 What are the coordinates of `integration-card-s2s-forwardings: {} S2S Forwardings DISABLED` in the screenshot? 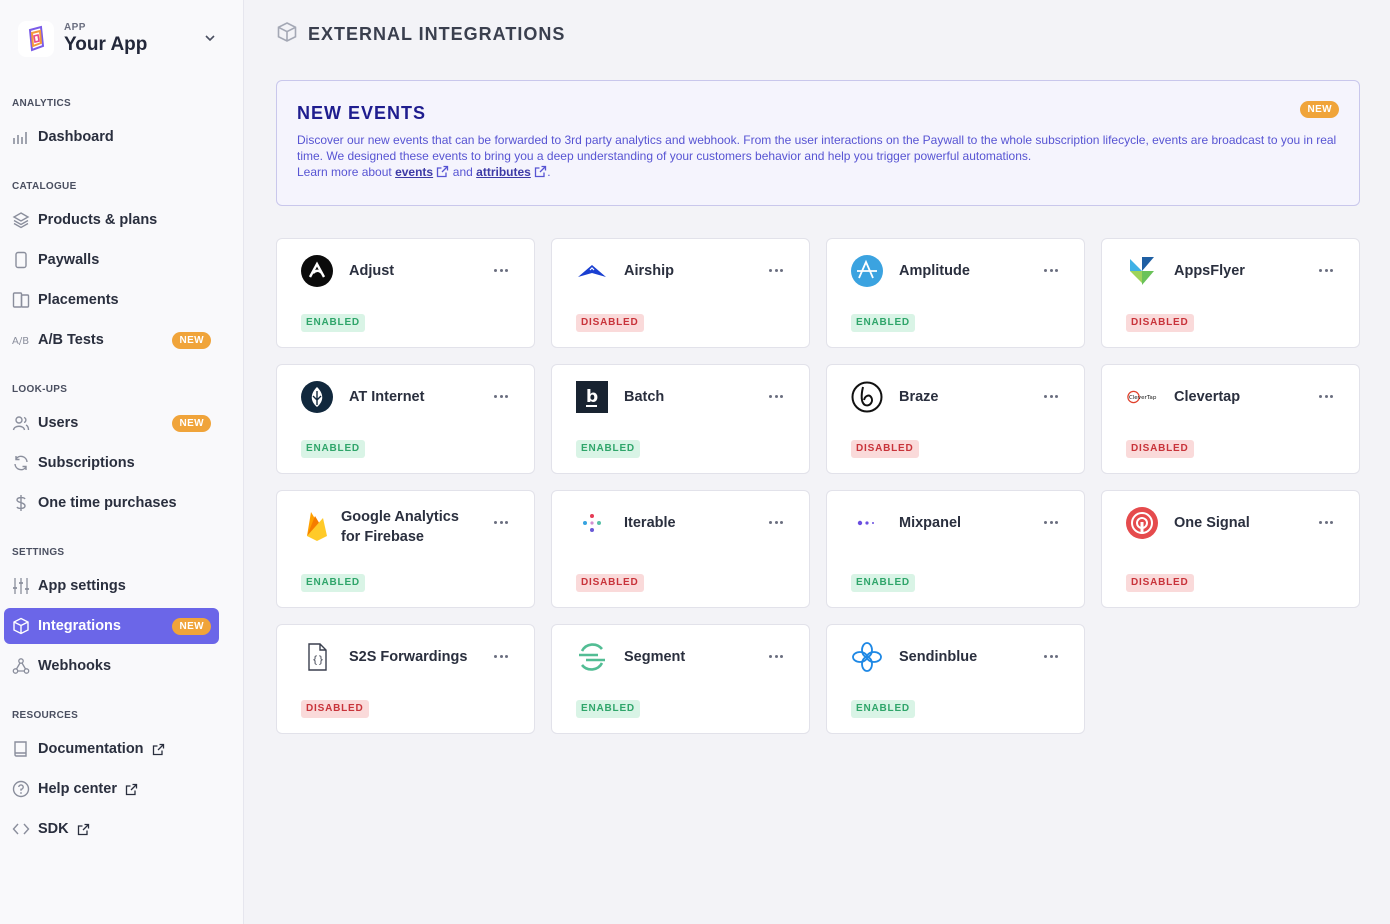 It's located at (405, 679).